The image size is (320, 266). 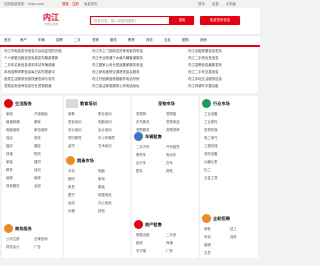 What do you see at coordinates (75, 130) in the screenshot?
I see `category-link: 设计培训` at bounding box center [75, 130].